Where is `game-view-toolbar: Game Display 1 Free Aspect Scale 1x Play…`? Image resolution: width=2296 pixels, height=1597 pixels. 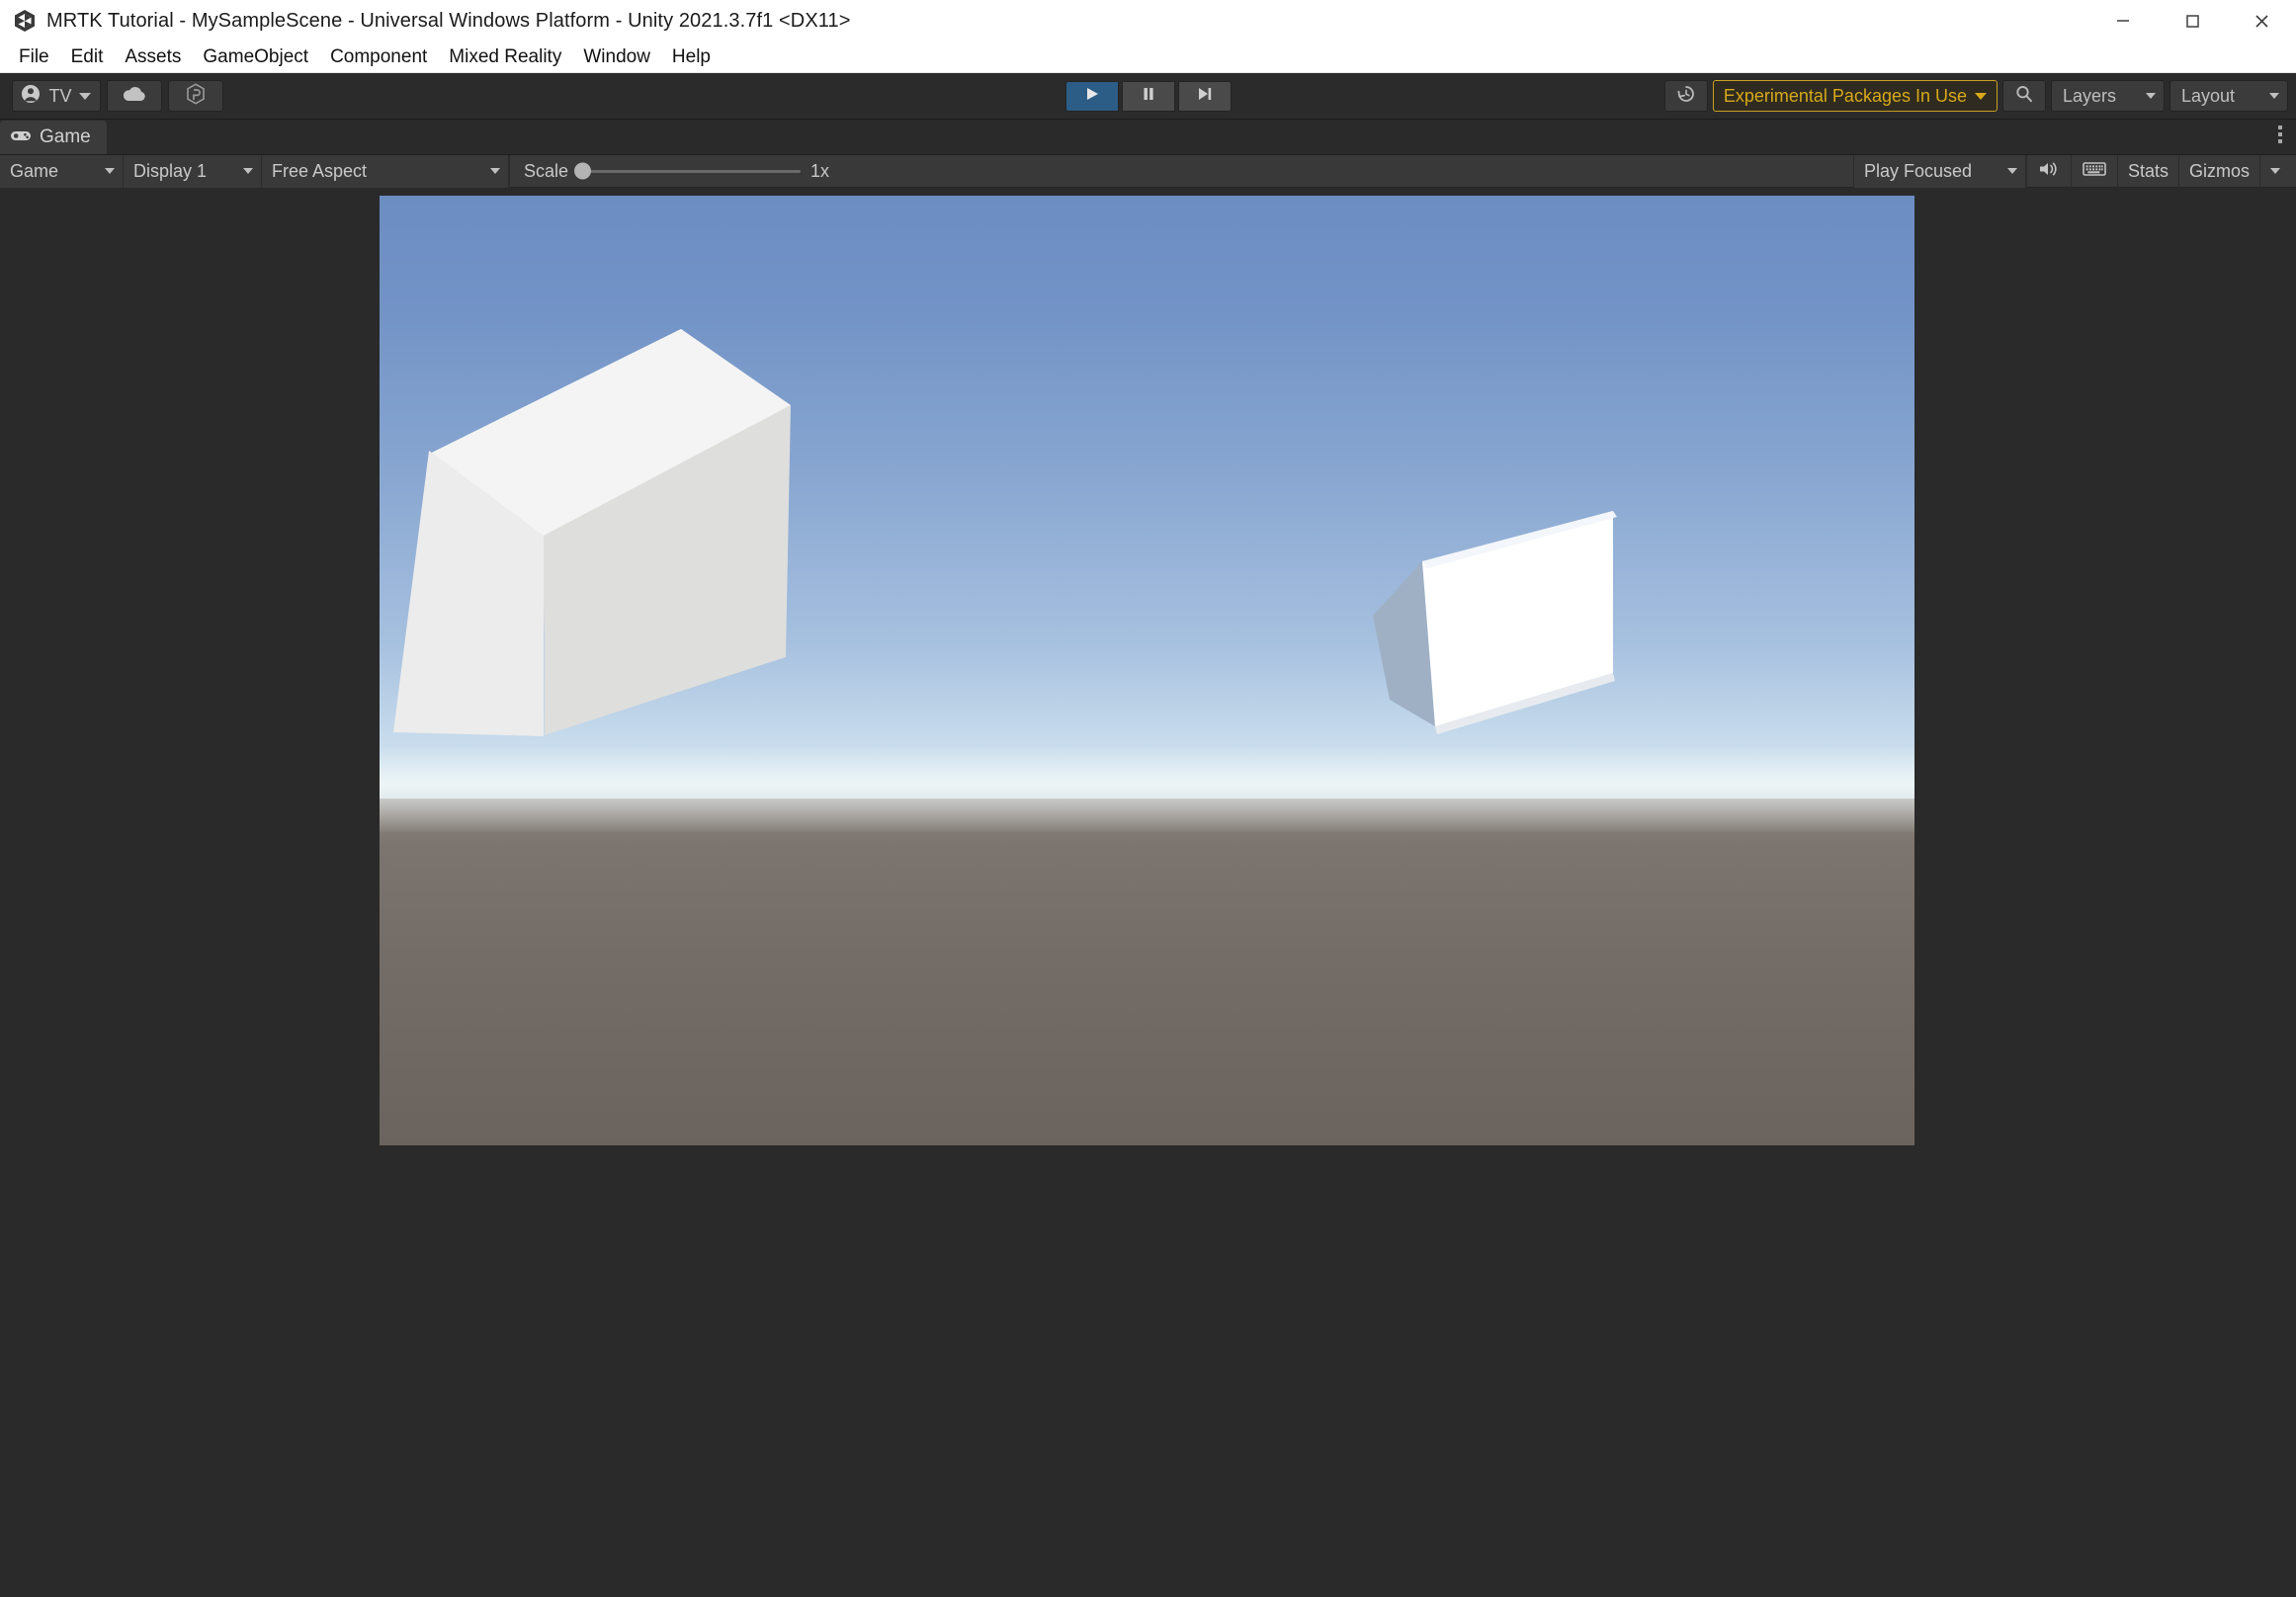
game-view-toolbar: Game Display 1 Free Aspect Scale 1x Play… is located at coordinates (1148, 171).